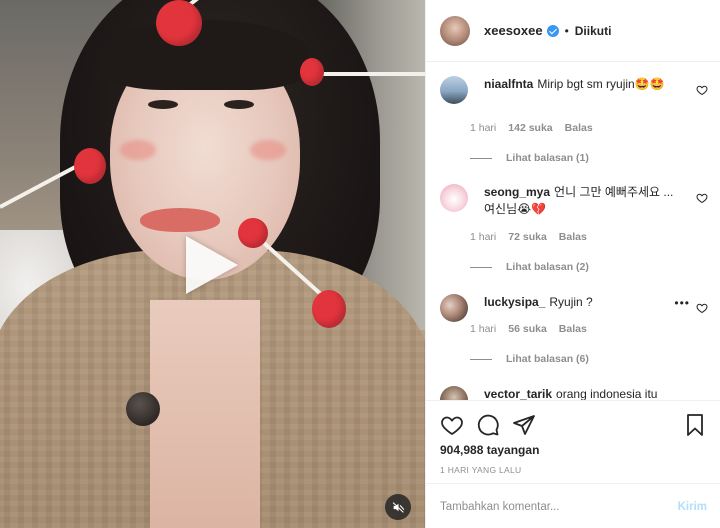 The image size is (720, 528). What do you see at coordinates (682, 303) in the screenshot?
I see `comment-options-icon: •••` at bounding box center [682, 303].